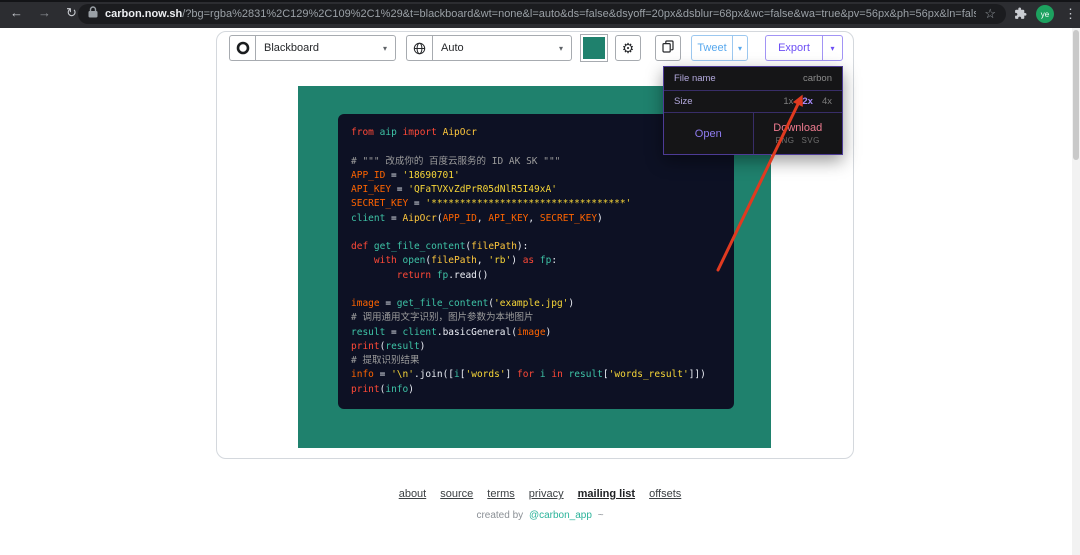 This screenshot has width=1080, height=555. What do you see at coordinates (242, 48) in the screenshot?
I see `carbon-logo-icon` at bounding box center [242, 48].